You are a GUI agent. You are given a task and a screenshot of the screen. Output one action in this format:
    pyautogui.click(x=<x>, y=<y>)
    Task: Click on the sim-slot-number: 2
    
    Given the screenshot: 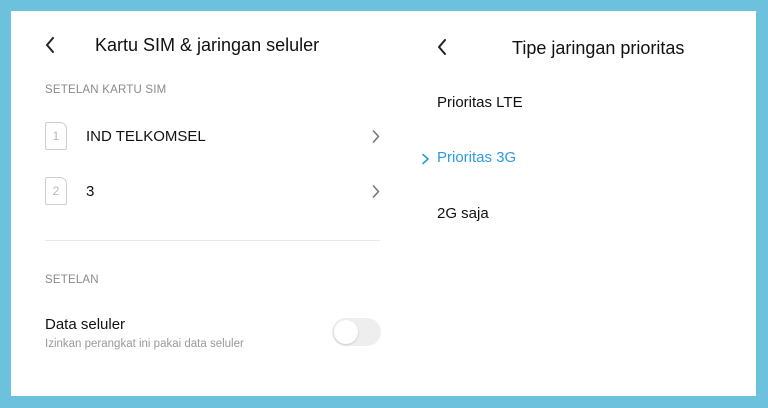 What is the action you would take?
    pyautogui.click(x=56, y=191)
    